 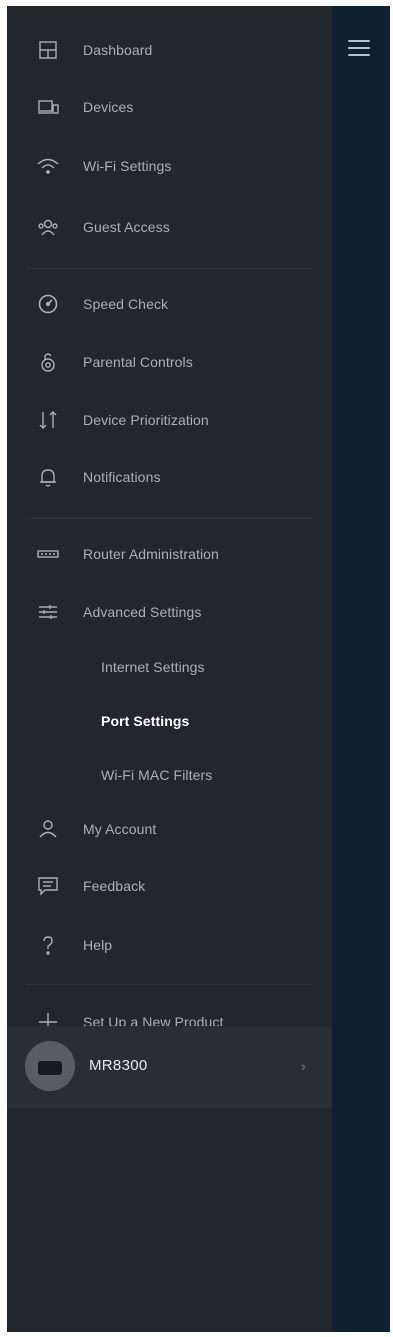 I want to click on bell-icon, so click(x=48, y=477).